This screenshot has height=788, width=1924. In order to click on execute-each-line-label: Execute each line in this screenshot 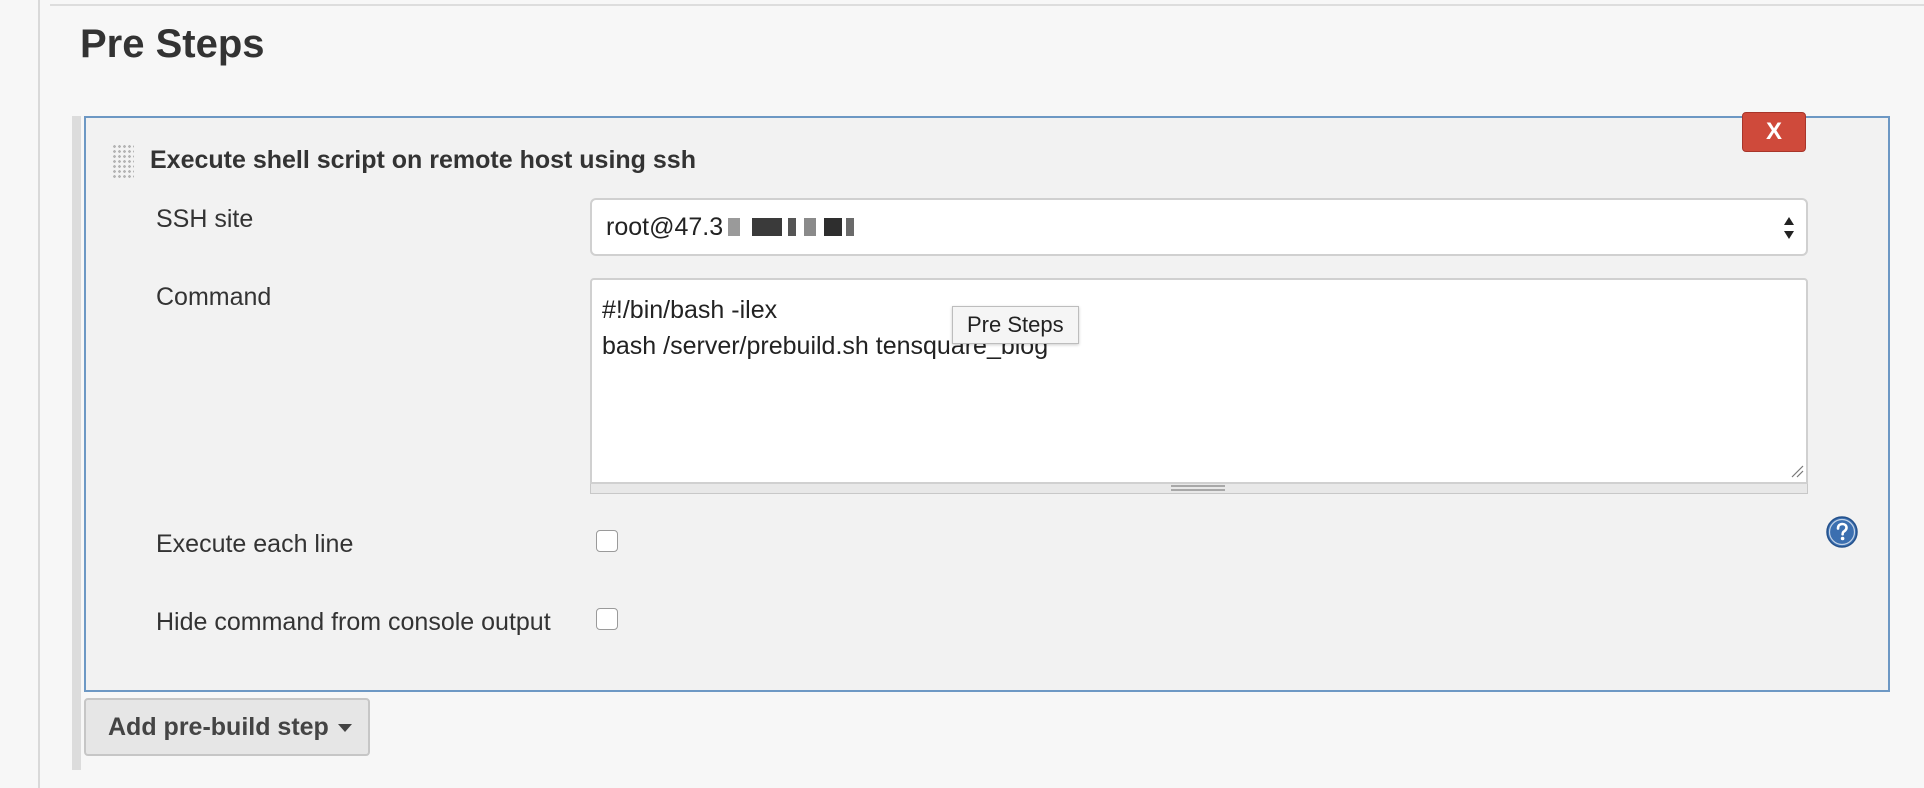, I will do `click(255, 544)`.